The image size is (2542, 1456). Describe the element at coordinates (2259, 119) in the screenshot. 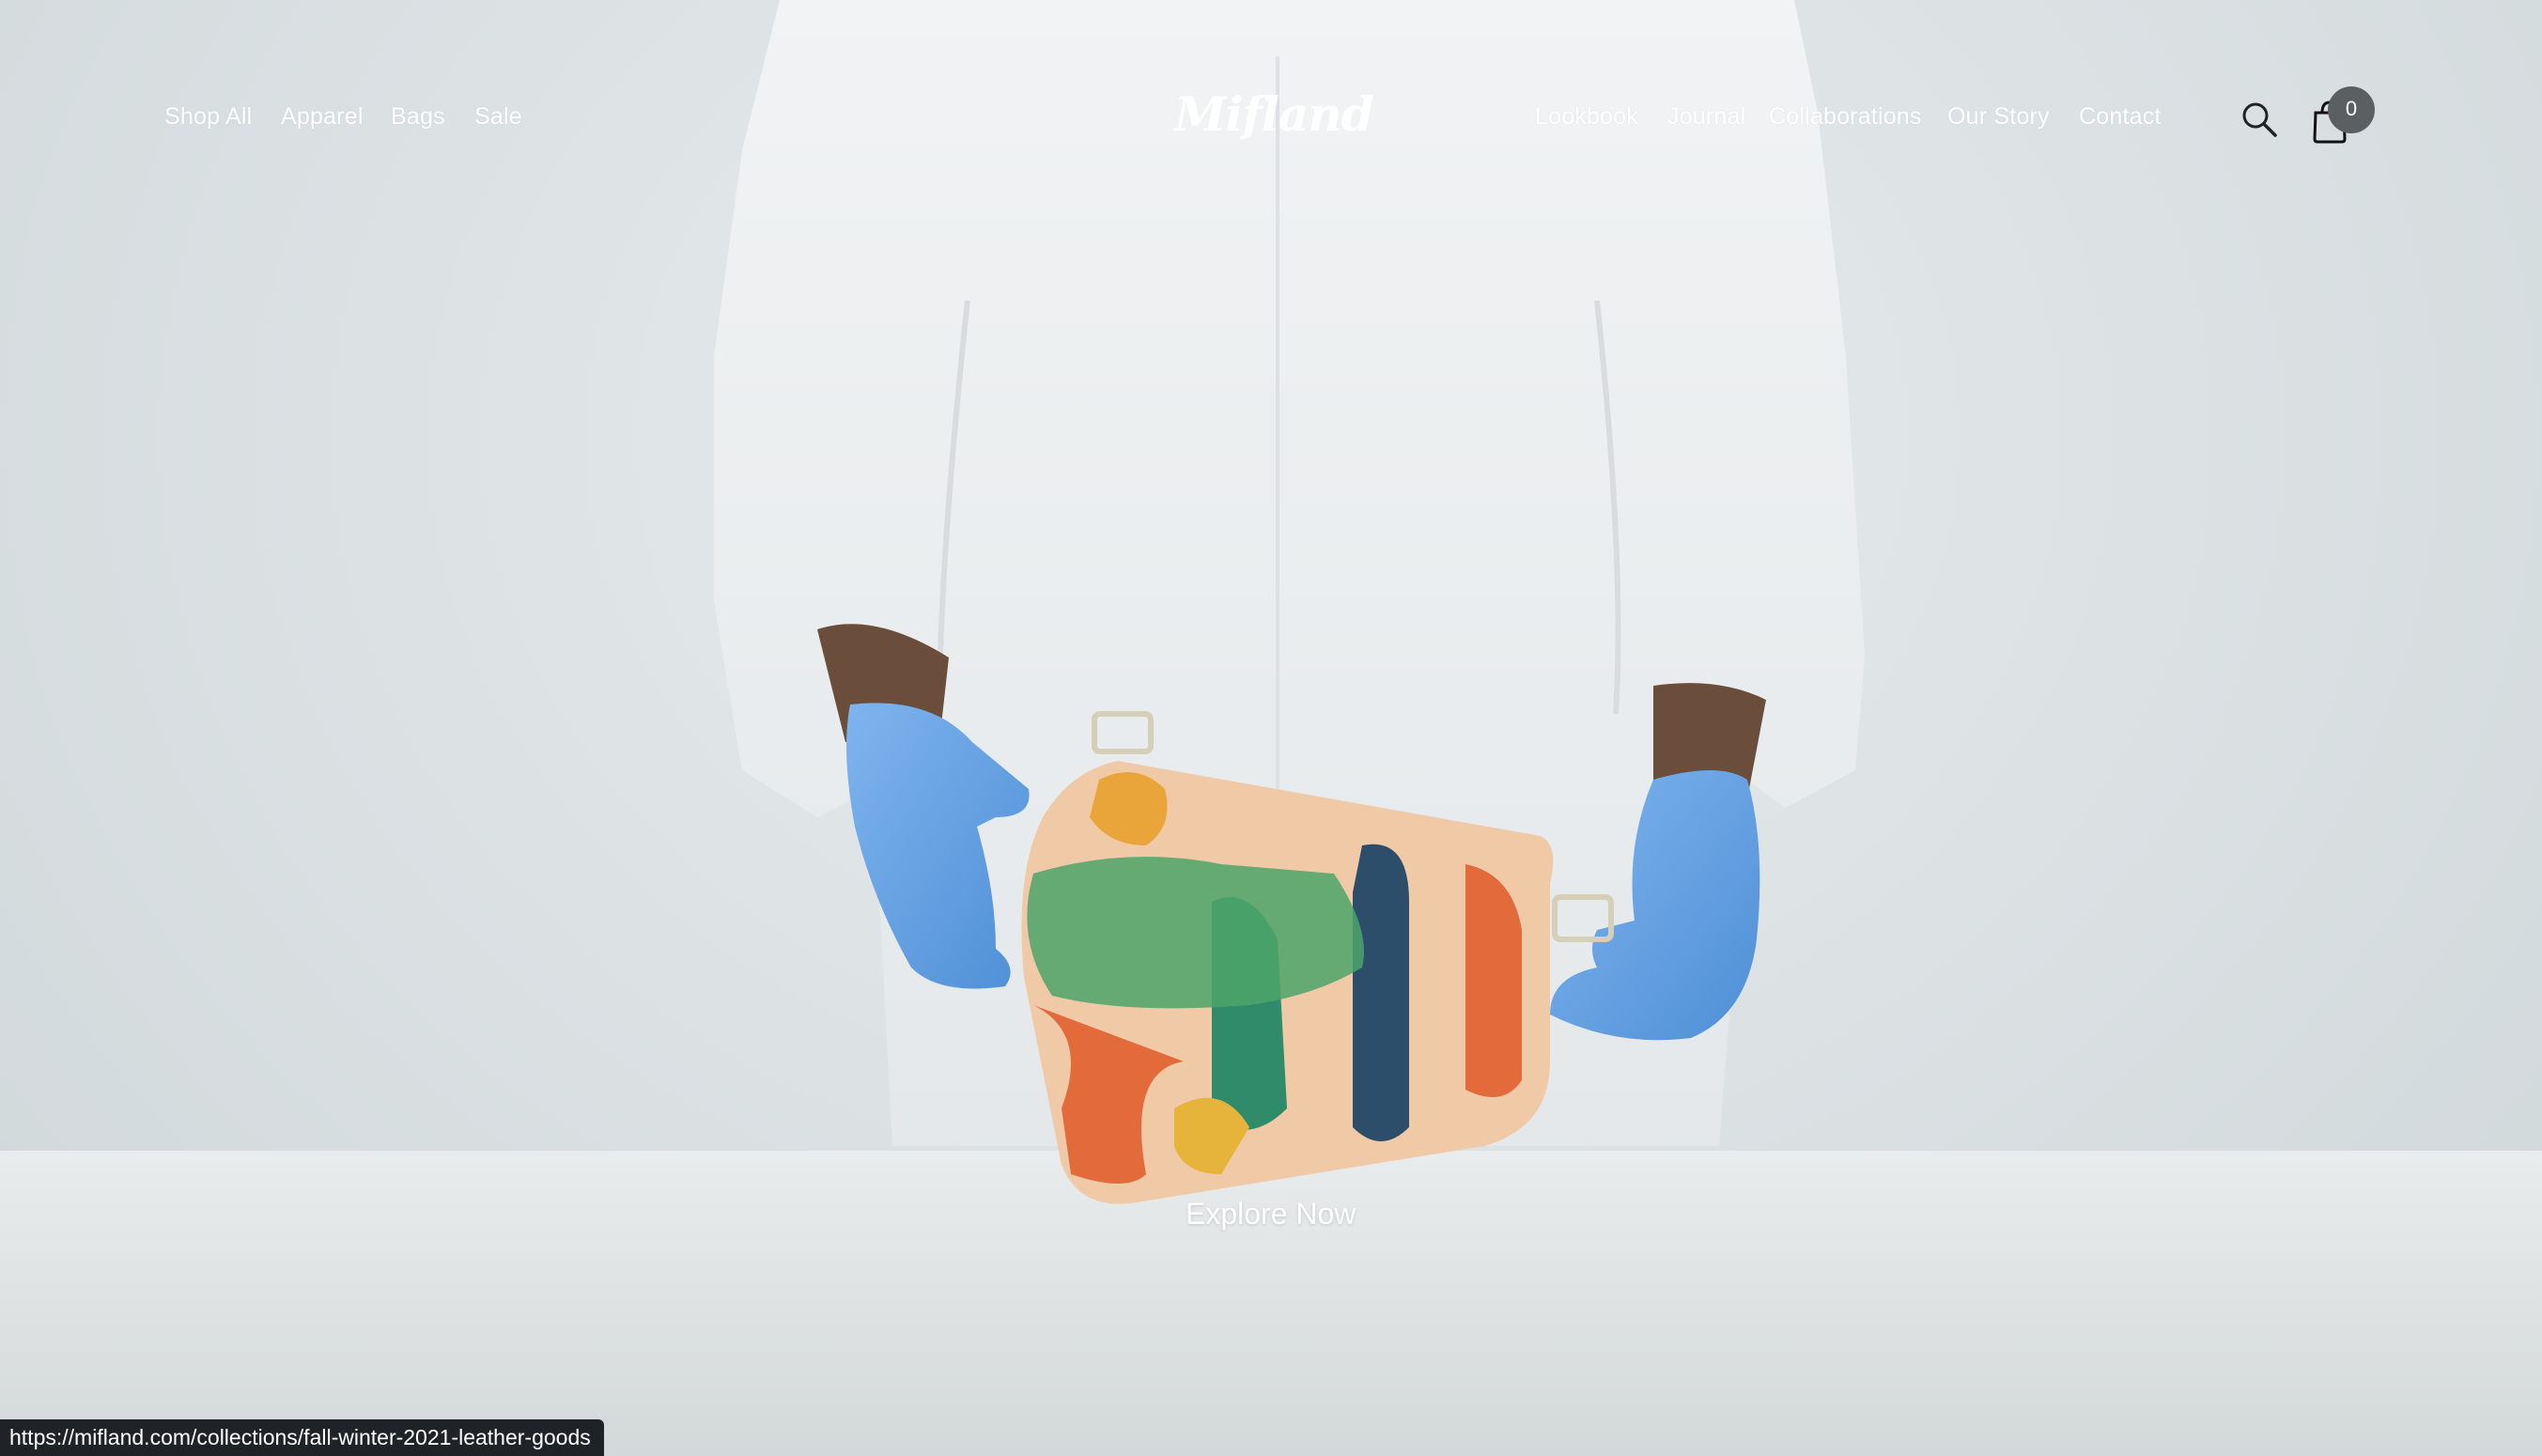

I see `search-icon` at that location.